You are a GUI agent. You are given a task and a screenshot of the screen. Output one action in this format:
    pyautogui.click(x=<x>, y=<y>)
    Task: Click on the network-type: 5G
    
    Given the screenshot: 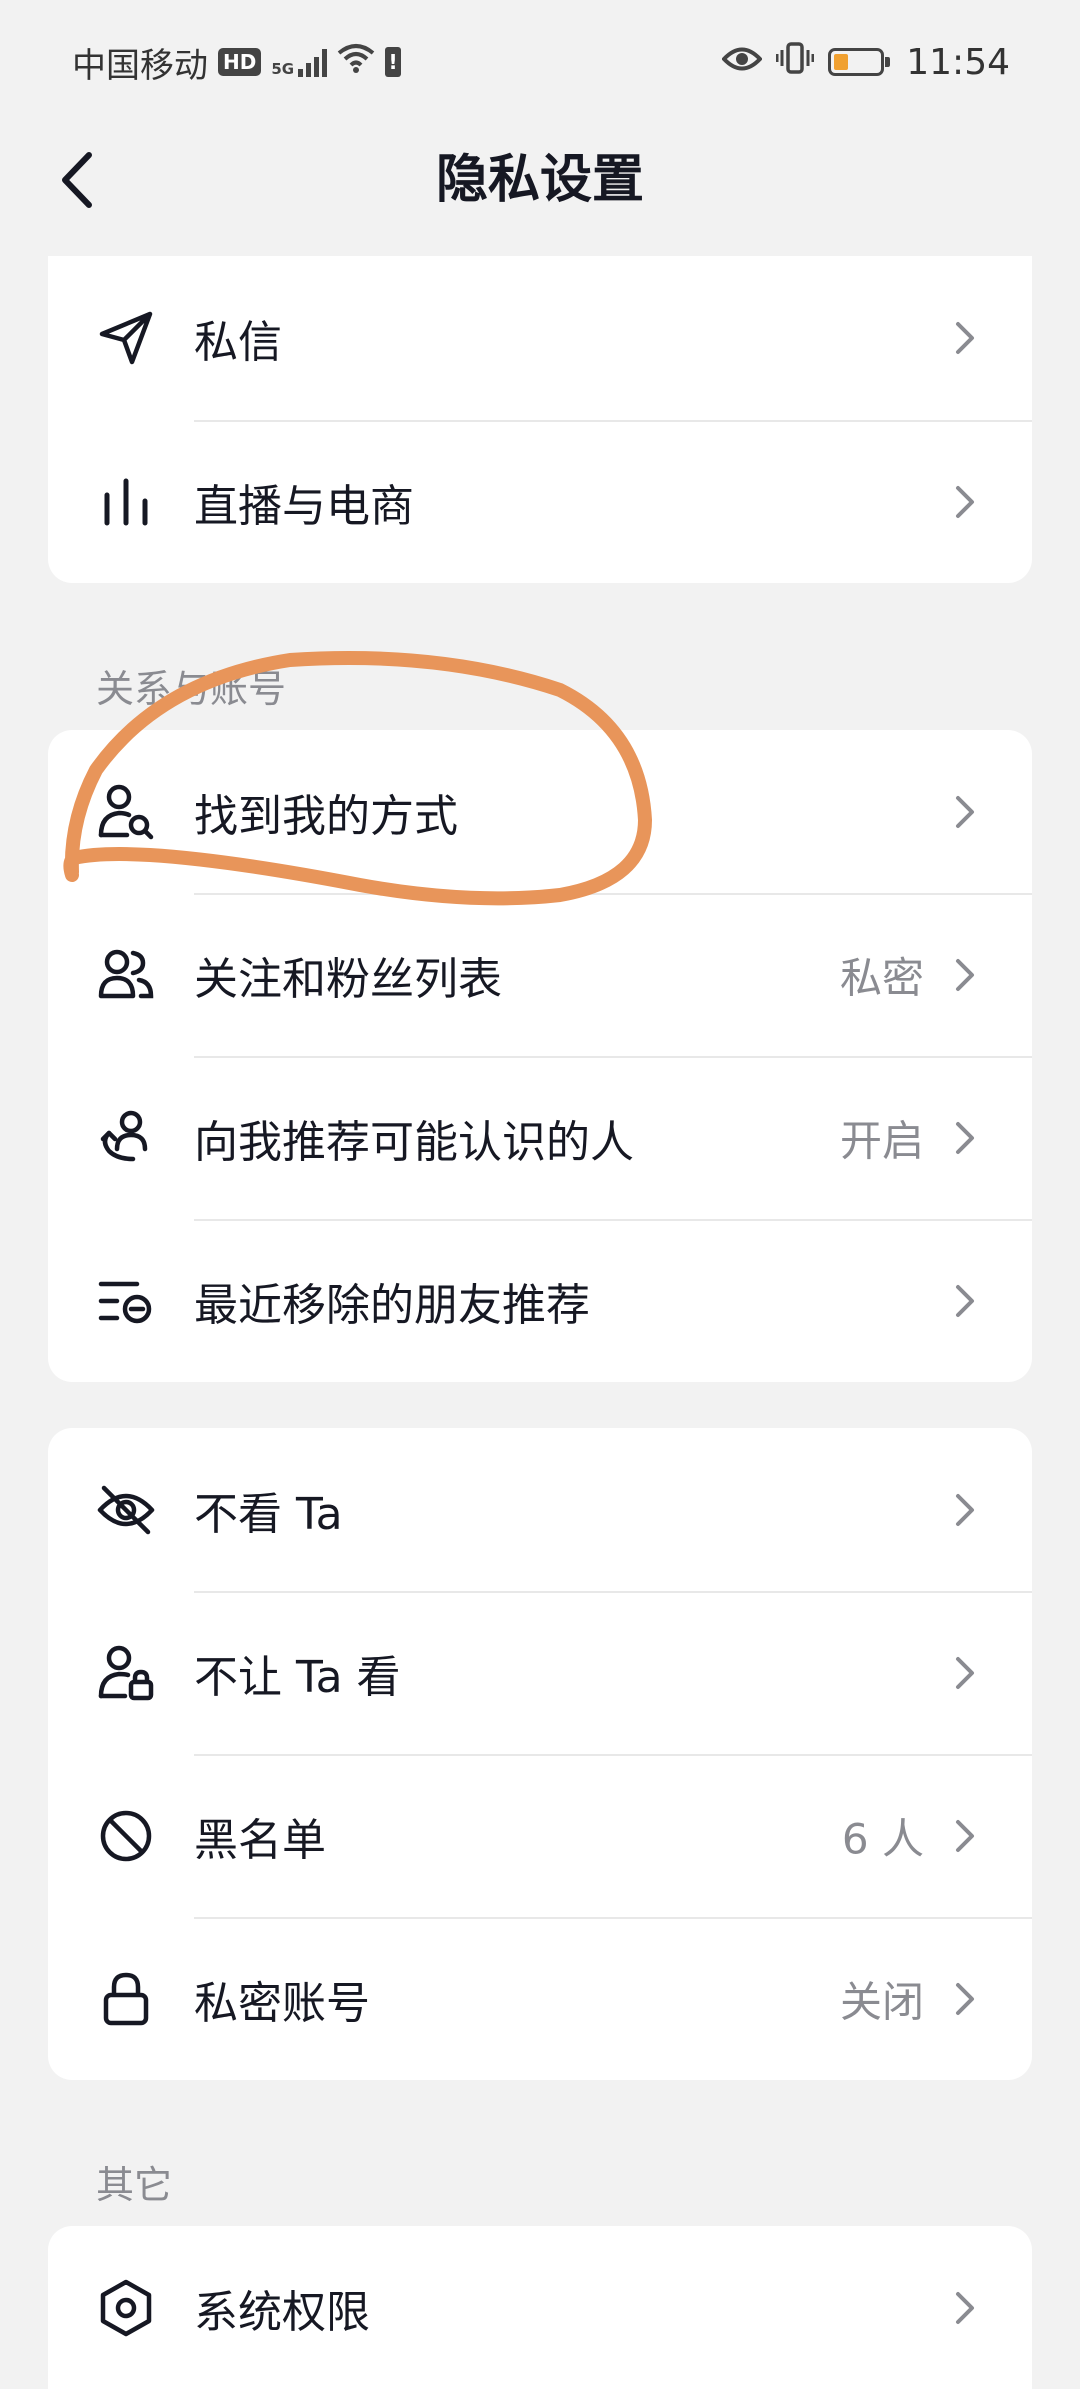 What is the action you would take?
    pyautogui.click(x=283, y=69)
    